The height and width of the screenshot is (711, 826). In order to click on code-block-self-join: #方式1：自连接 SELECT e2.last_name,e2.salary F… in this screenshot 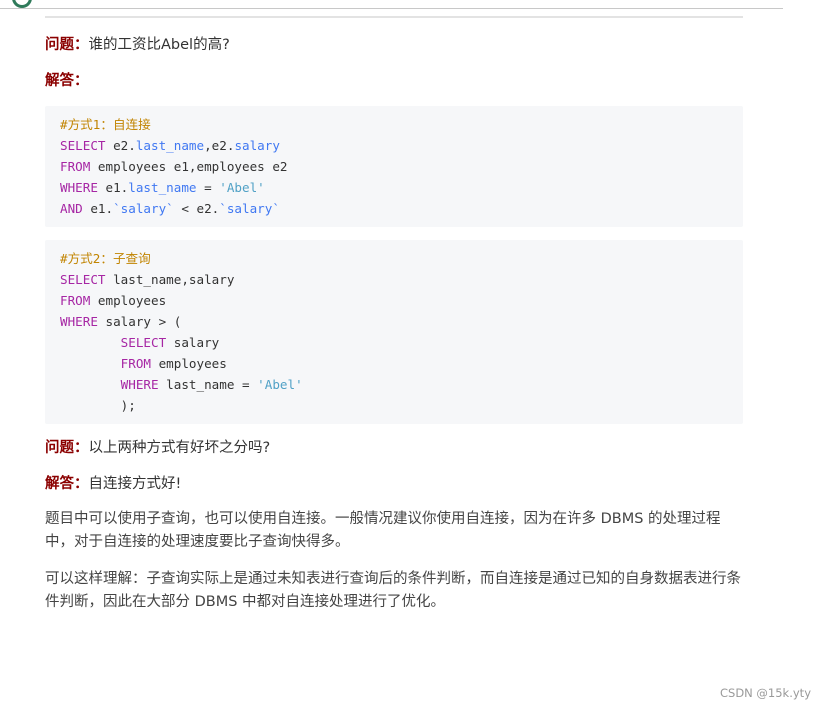, I will do `click(394, 166)`.